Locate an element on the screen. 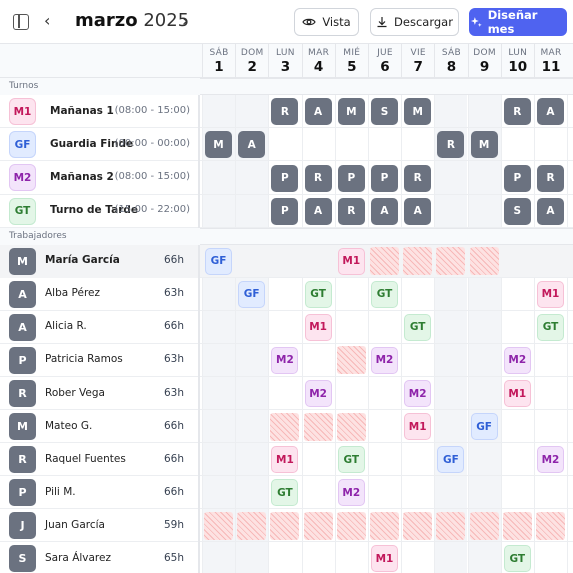 The height and width of the screenshot is (573, 573). day-header: LUN 10 is located at coordinates (517, 61).